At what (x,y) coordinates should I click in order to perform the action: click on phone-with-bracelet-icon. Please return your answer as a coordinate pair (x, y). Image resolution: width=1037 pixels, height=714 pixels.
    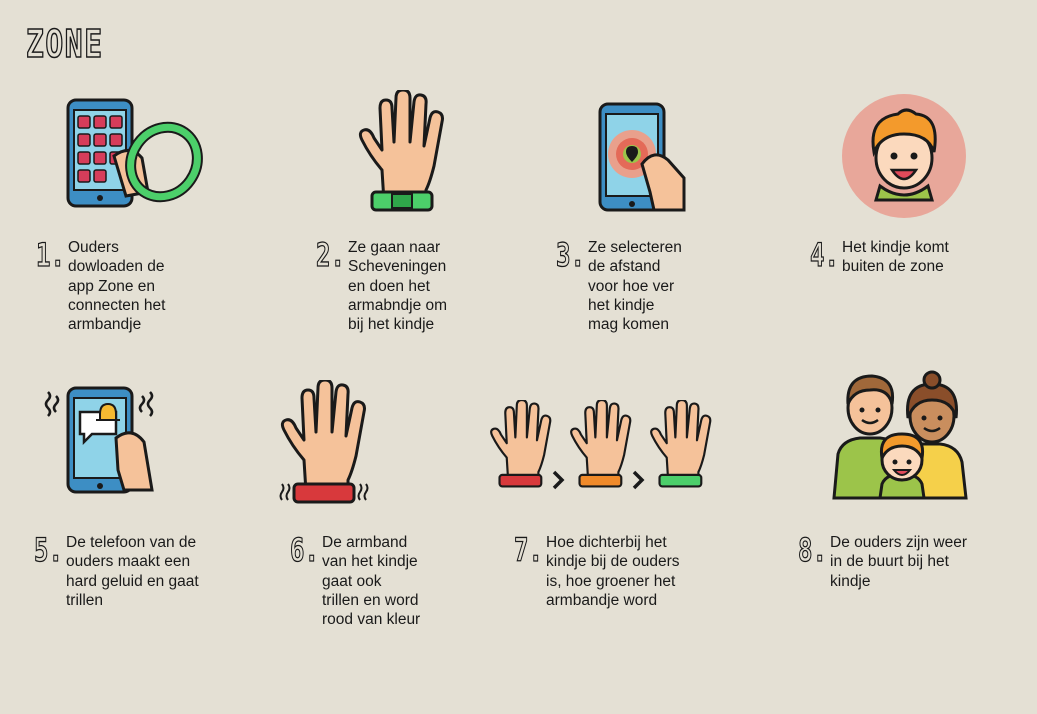
    Looking at the image, I should click on (134, 153).